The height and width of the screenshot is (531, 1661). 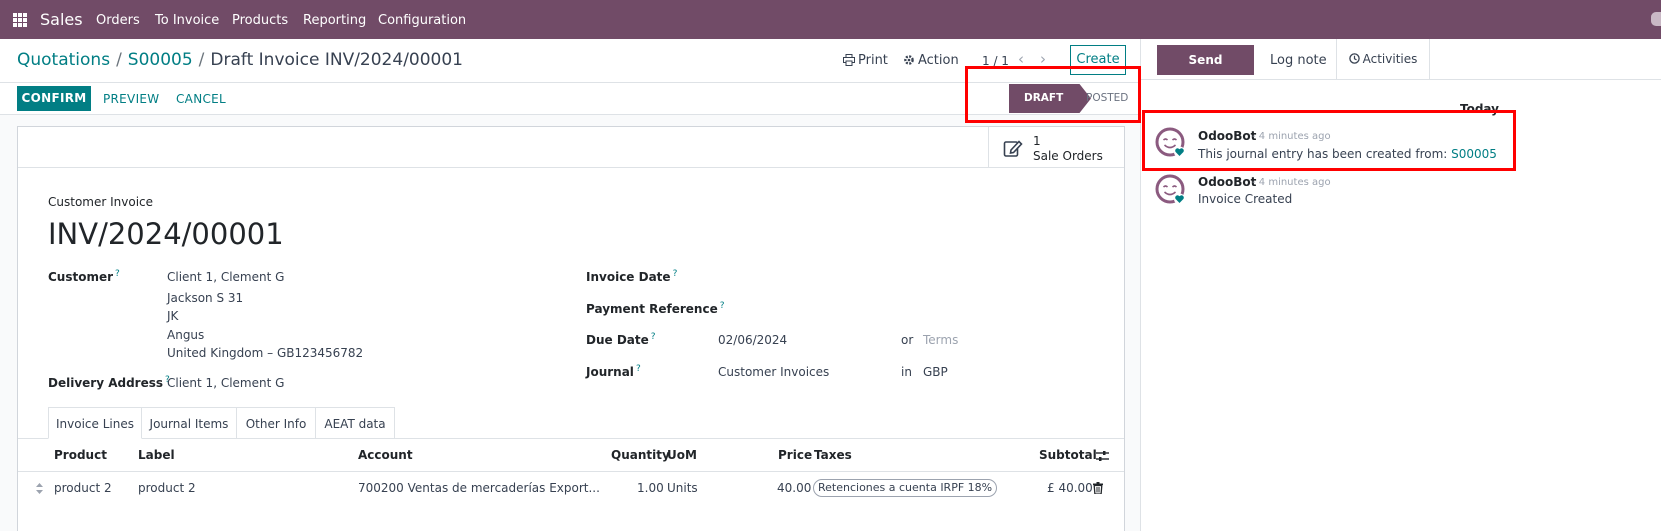 What do you see at coordinates (907, 340) in the screenshot?
I see `or-label: or` at bounding box center [907, 340].